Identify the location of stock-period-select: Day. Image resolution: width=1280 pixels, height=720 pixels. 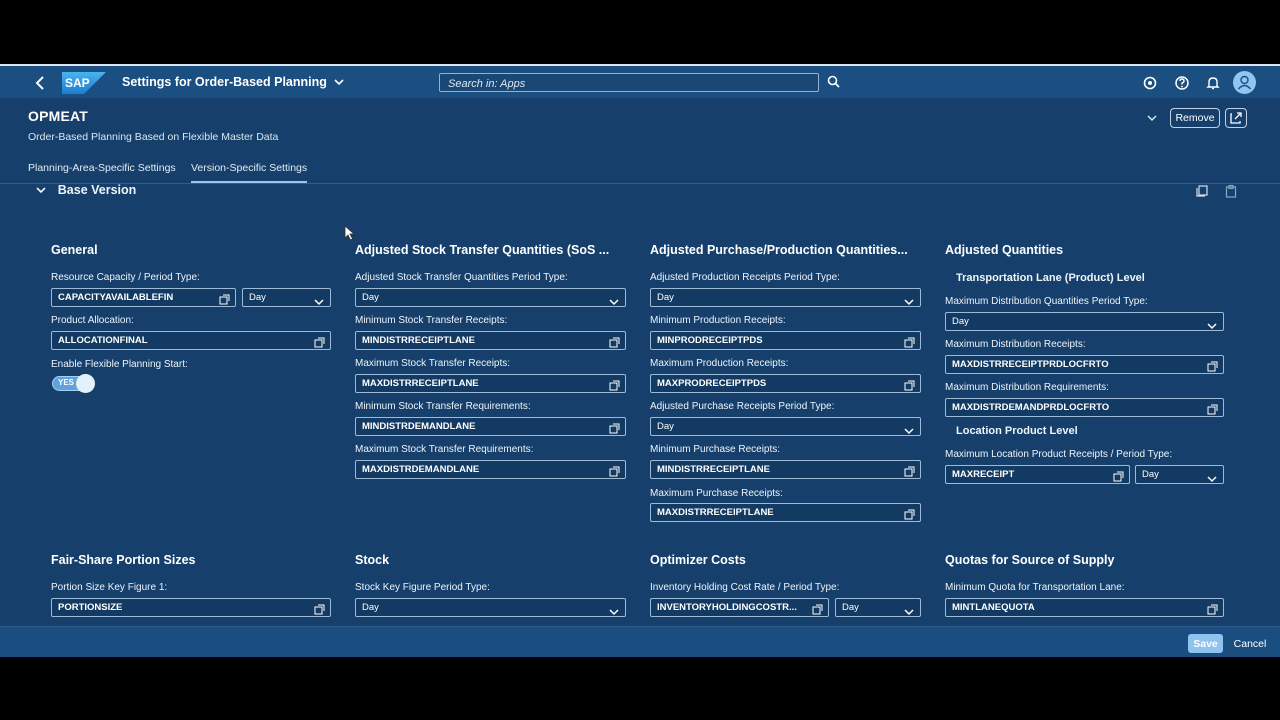
(490, 607).